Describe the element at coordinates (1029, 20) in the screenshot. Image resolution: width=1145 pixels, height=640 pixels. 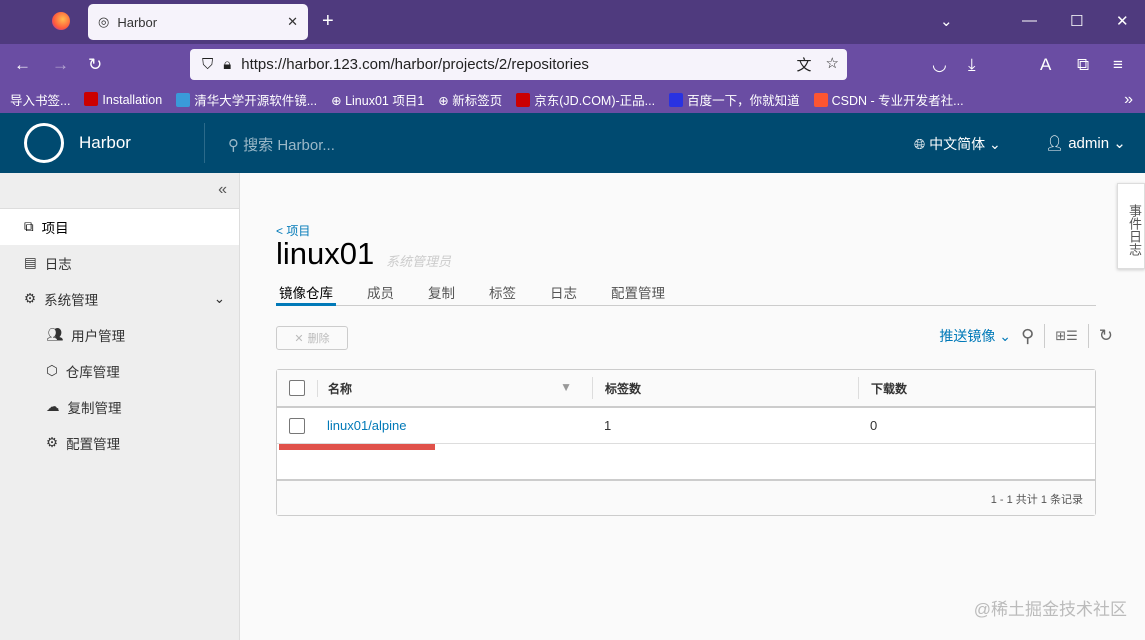
I see `minimize-icon: —` at that location.